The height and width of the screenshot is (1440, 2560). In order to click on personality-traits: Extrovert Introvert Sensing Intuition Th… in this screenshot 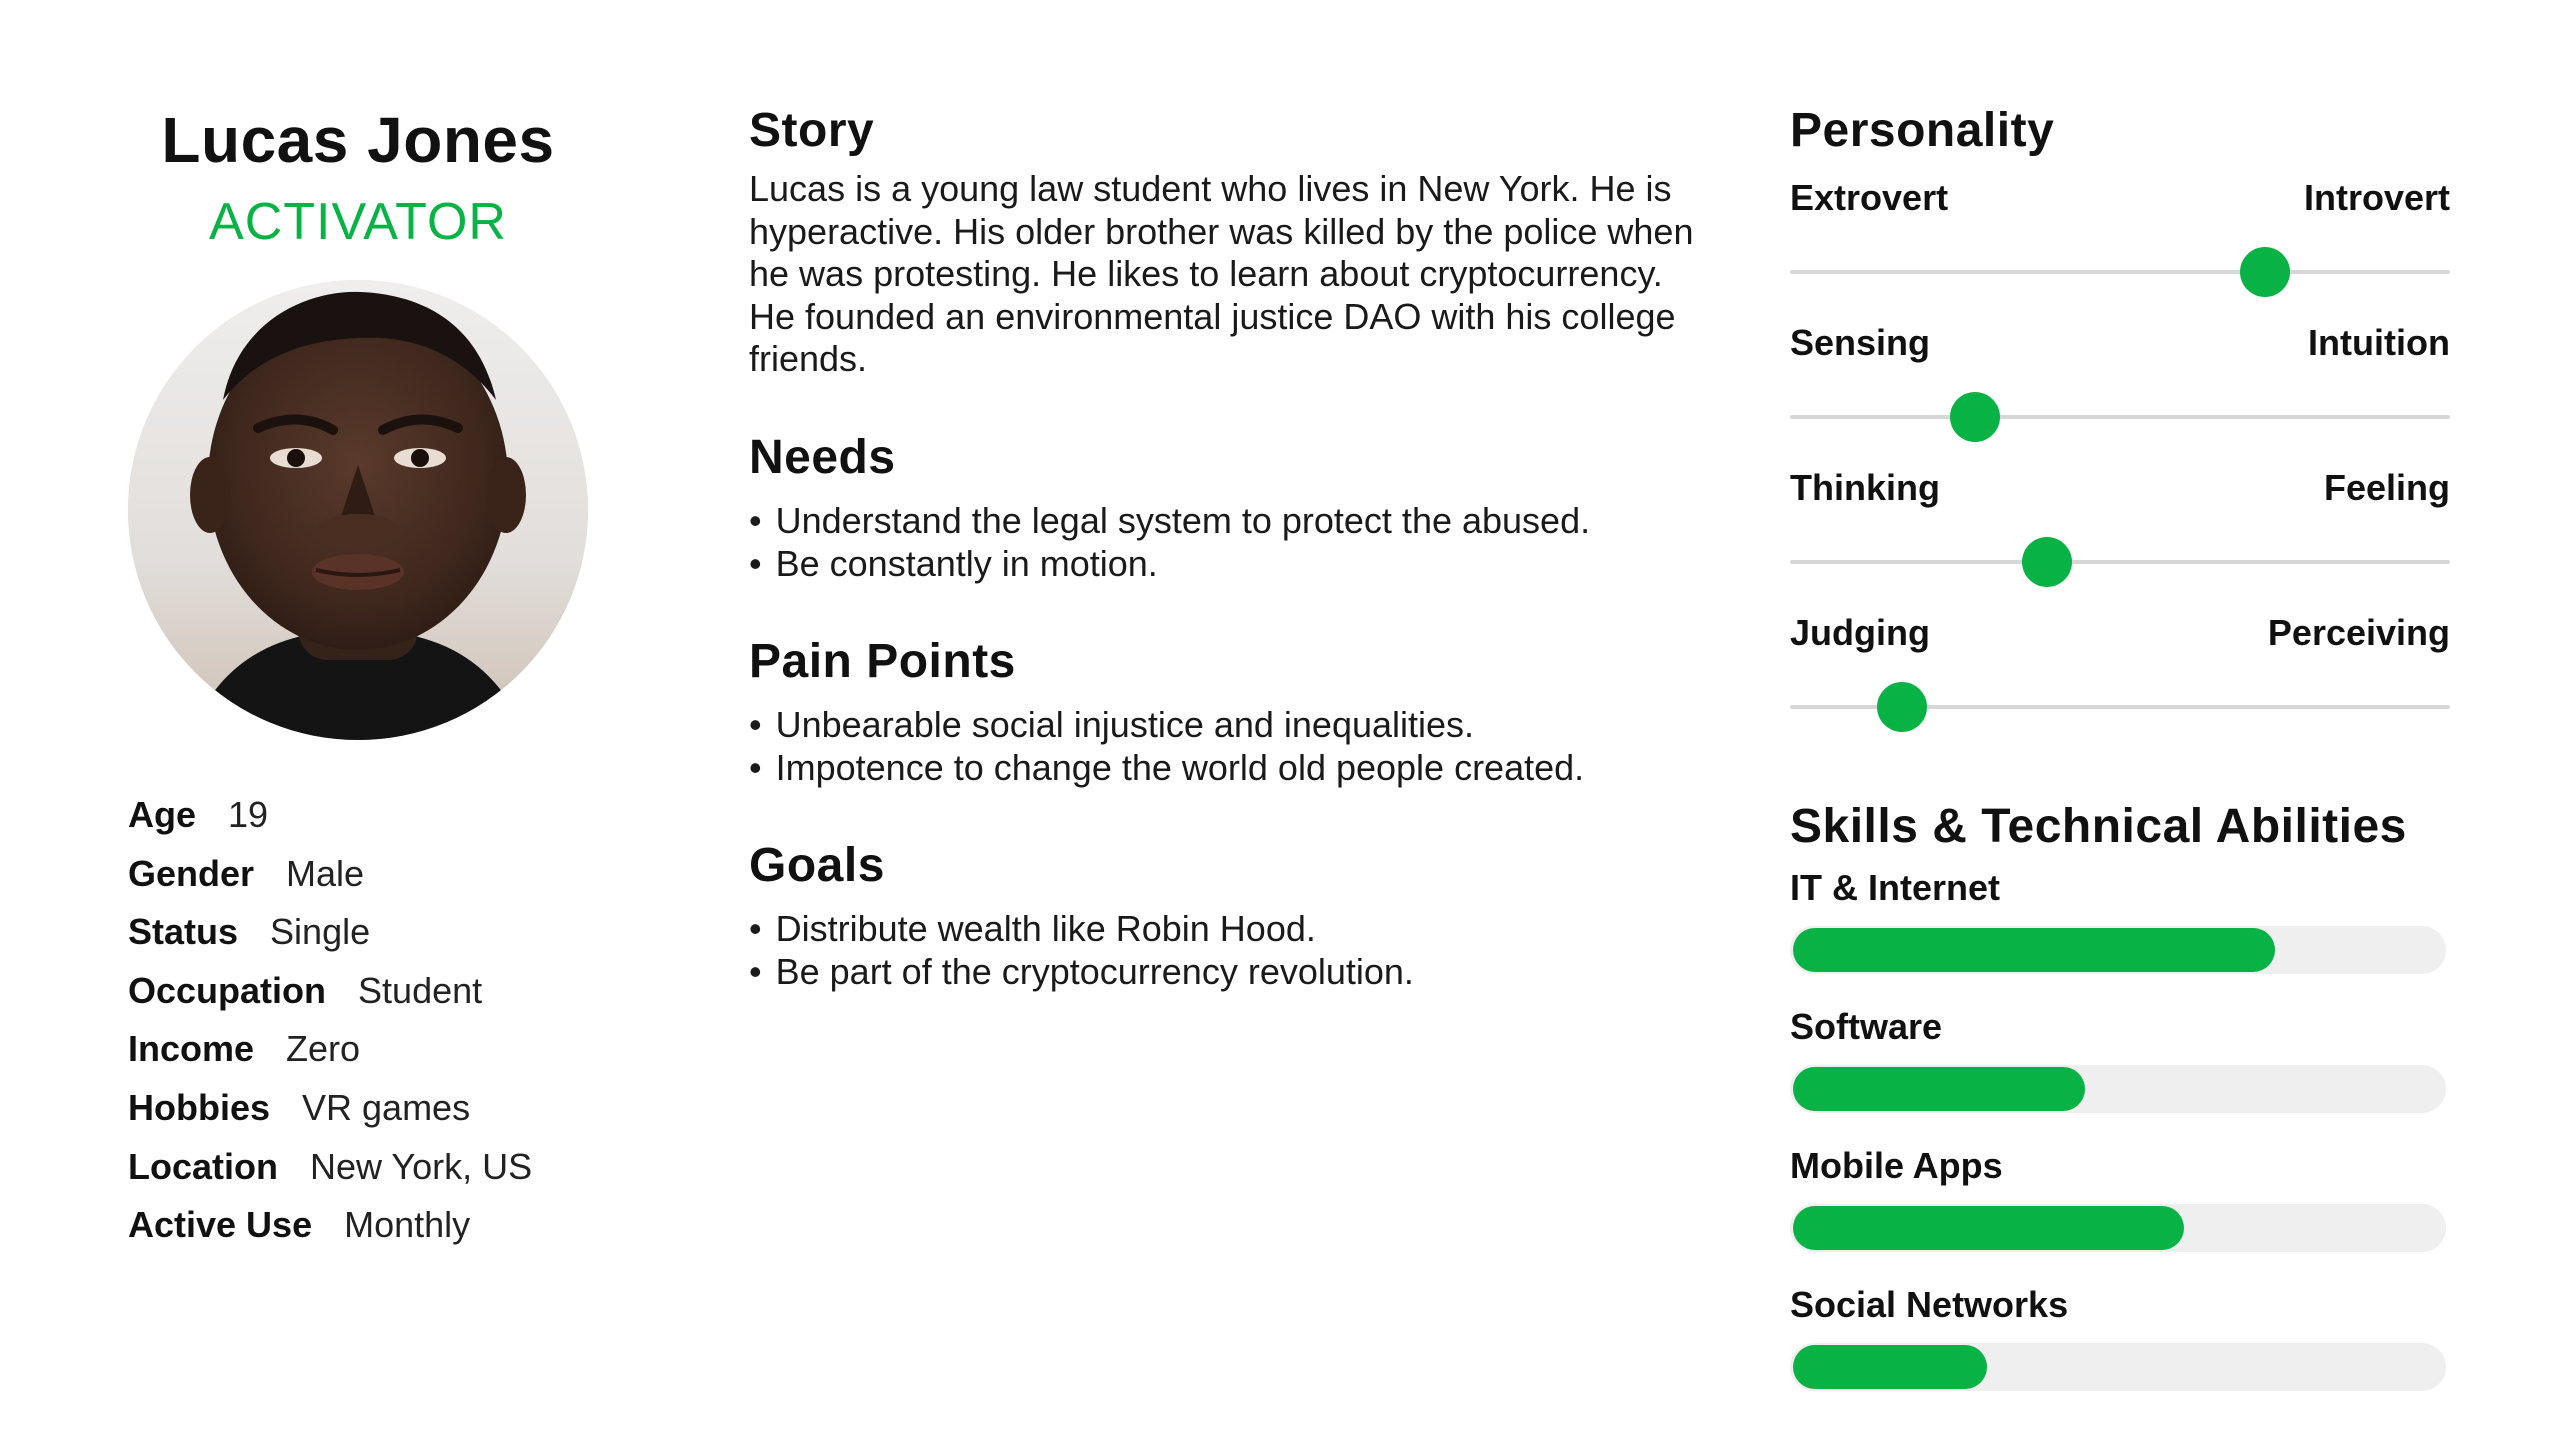, I will do `click(2120, 459)`.